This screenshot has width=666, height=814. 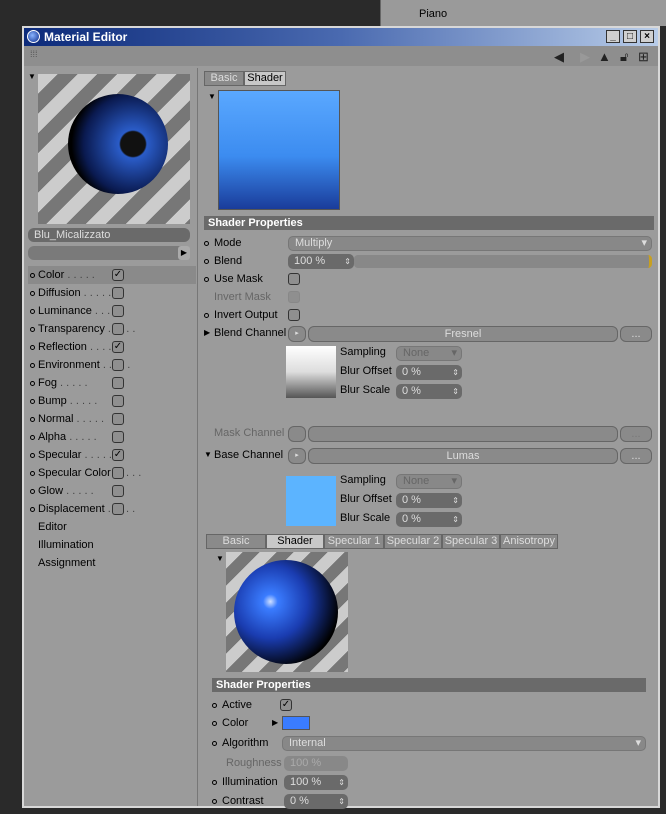 What do you see at coordinates (630, 36) in the screenshot?
I see `maximize-button: □` at bounding box center [630, 36].